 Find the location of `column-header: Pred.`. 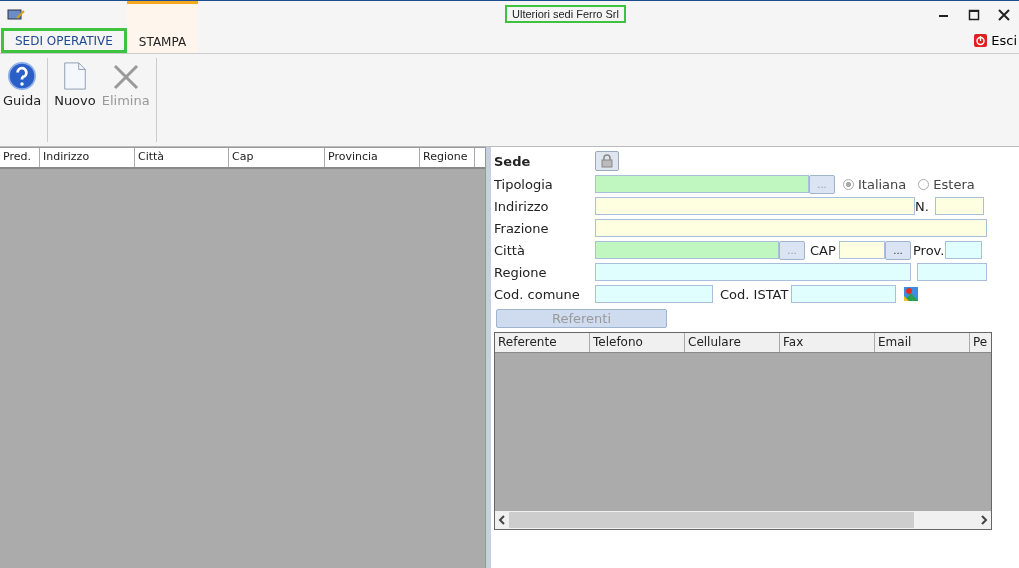

column-header: Pred. is located at coordinates (20, 157).